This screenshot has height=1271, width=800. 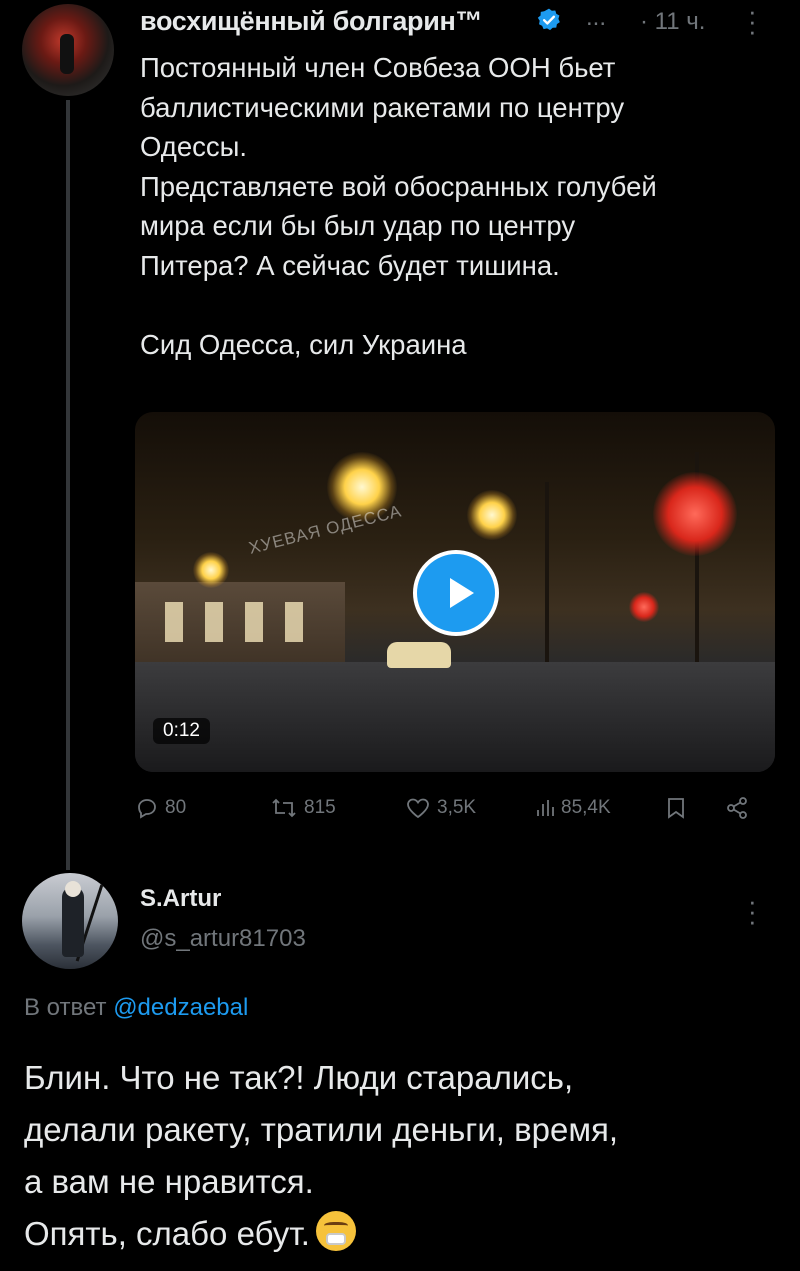 What do you see at coordinates (586, 807) in the screenshot?
I see `views-count: 85,4K` at bounding box center [586, 807].